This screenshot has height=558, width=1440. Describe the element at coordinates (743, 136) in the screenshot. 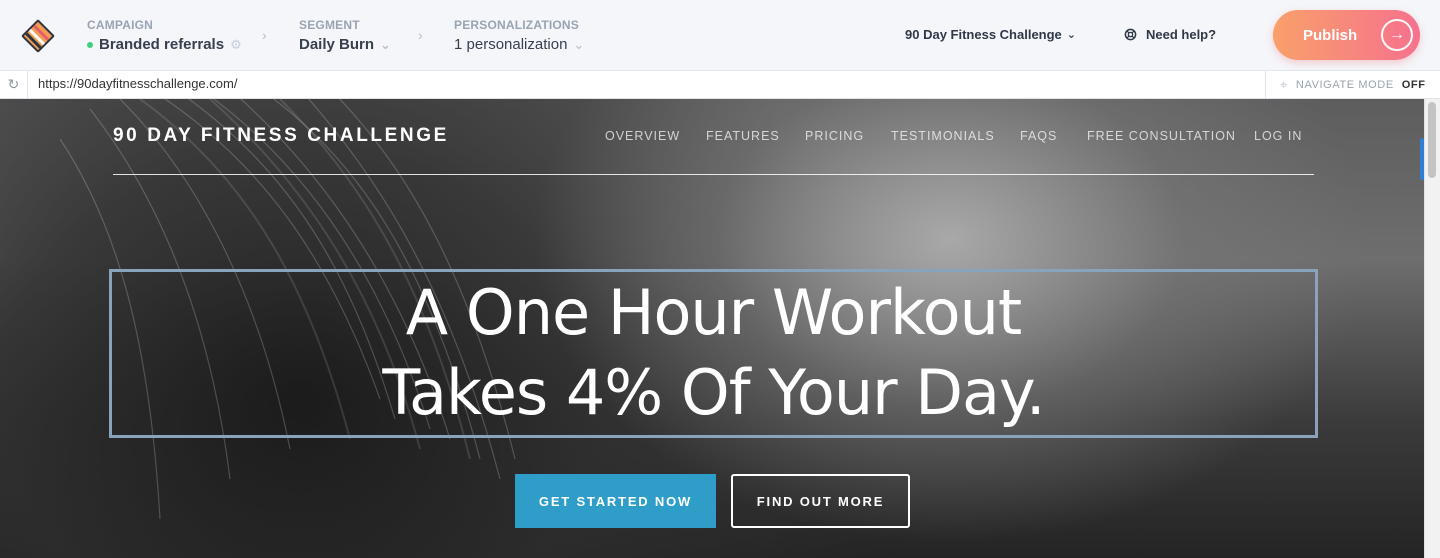

I see `site-nav-features: FEATURES` at that location.